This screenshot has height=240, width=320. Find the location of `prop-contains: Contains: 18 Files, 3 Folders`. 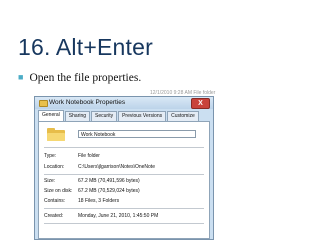

prop-contains: Contains: 18 Files, 3 Folders is located at coordinates (81, 201).